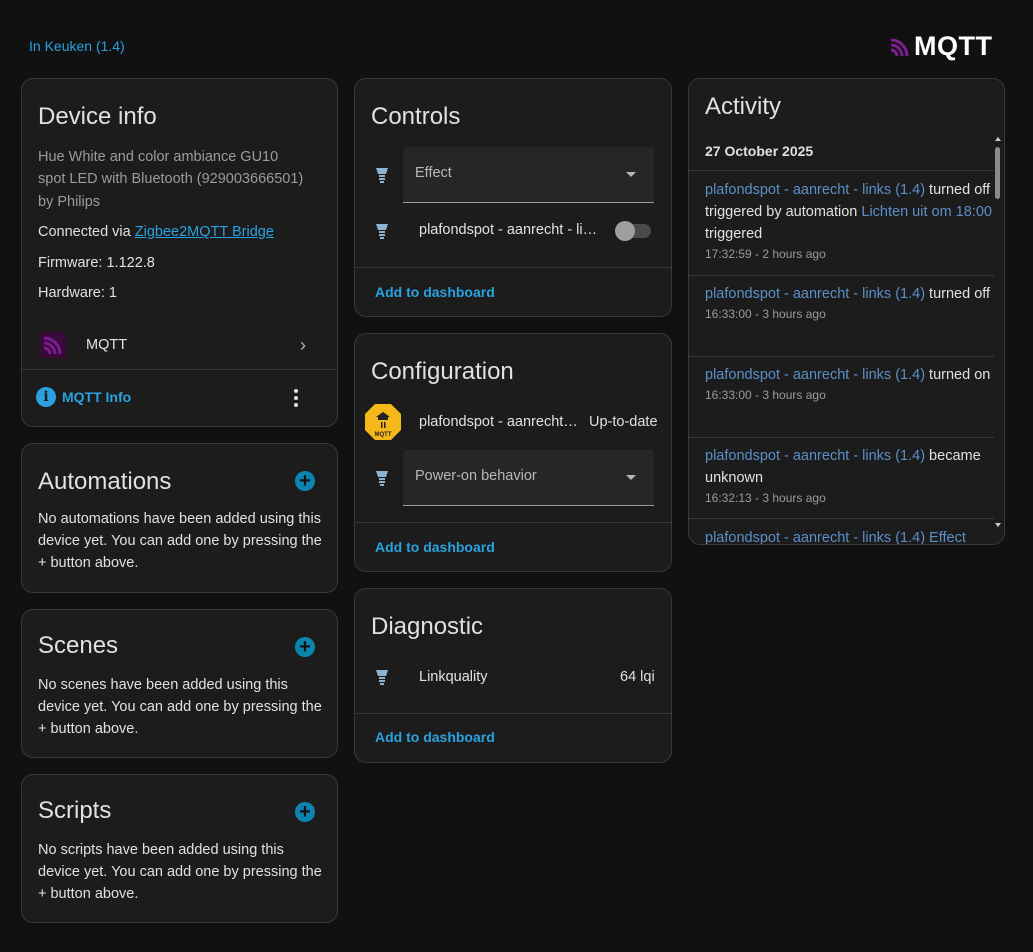 The image size is (1033, 952). What do you see at coordinates (296, 398) in the screenshot?
I see `more-options-icon` at bounding box center [296, 398].